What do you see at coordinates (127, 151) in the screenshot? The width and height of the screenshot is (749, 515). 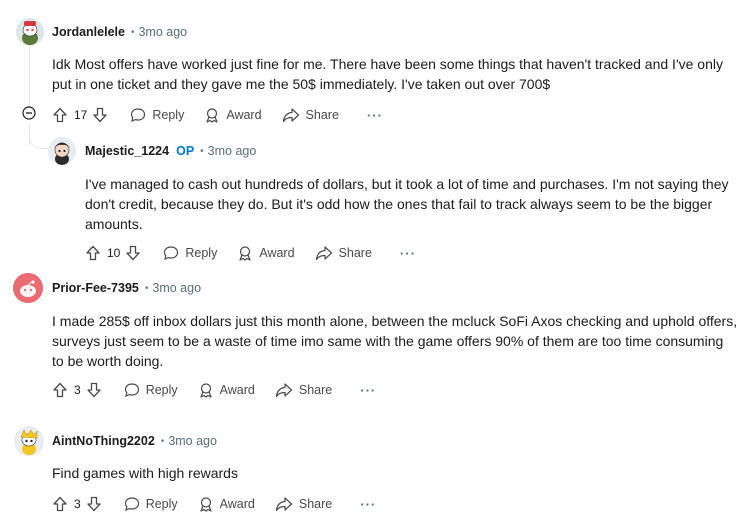 I see `username-link: Majestic_1224` at bounding box center [127, 151].